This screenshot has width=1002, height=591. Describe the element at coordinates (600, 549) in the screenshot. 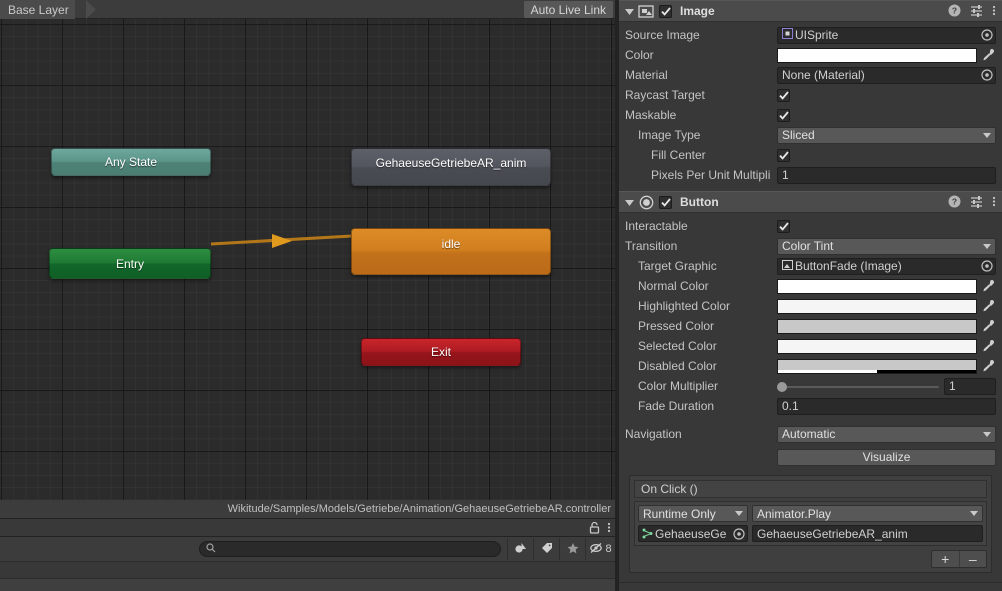

I see `hidden-packages-button: 8` at that location.